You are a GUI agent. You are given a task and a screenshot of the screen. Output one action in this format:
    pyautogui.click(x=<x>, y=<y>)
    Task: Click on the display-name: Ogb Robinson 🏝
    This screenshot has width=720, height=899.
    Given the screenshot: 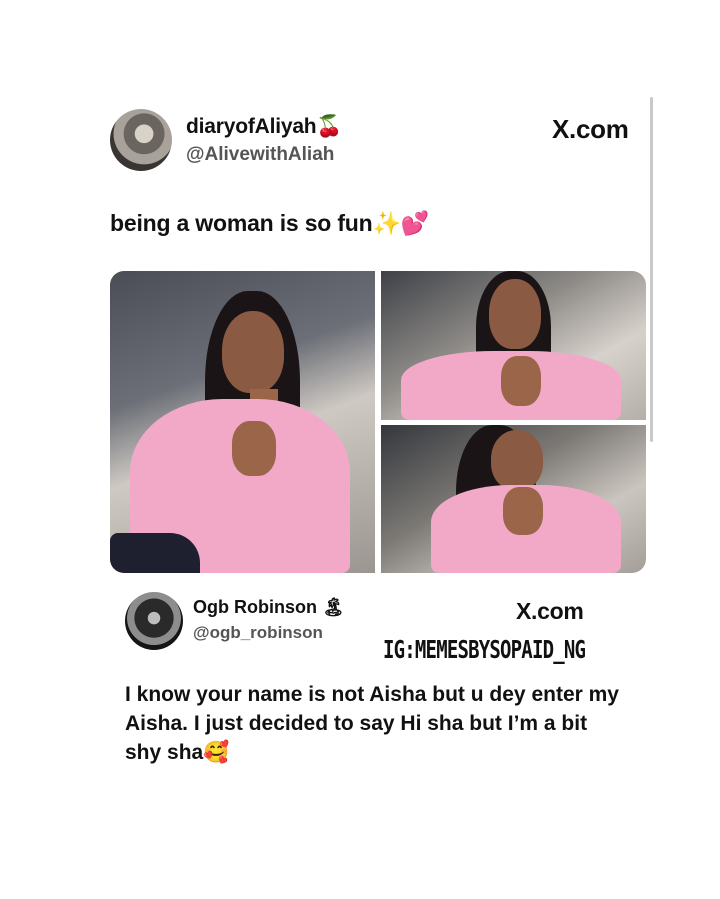 What is the action you would take?
    pyautogui.click(x=269, y=607)
    